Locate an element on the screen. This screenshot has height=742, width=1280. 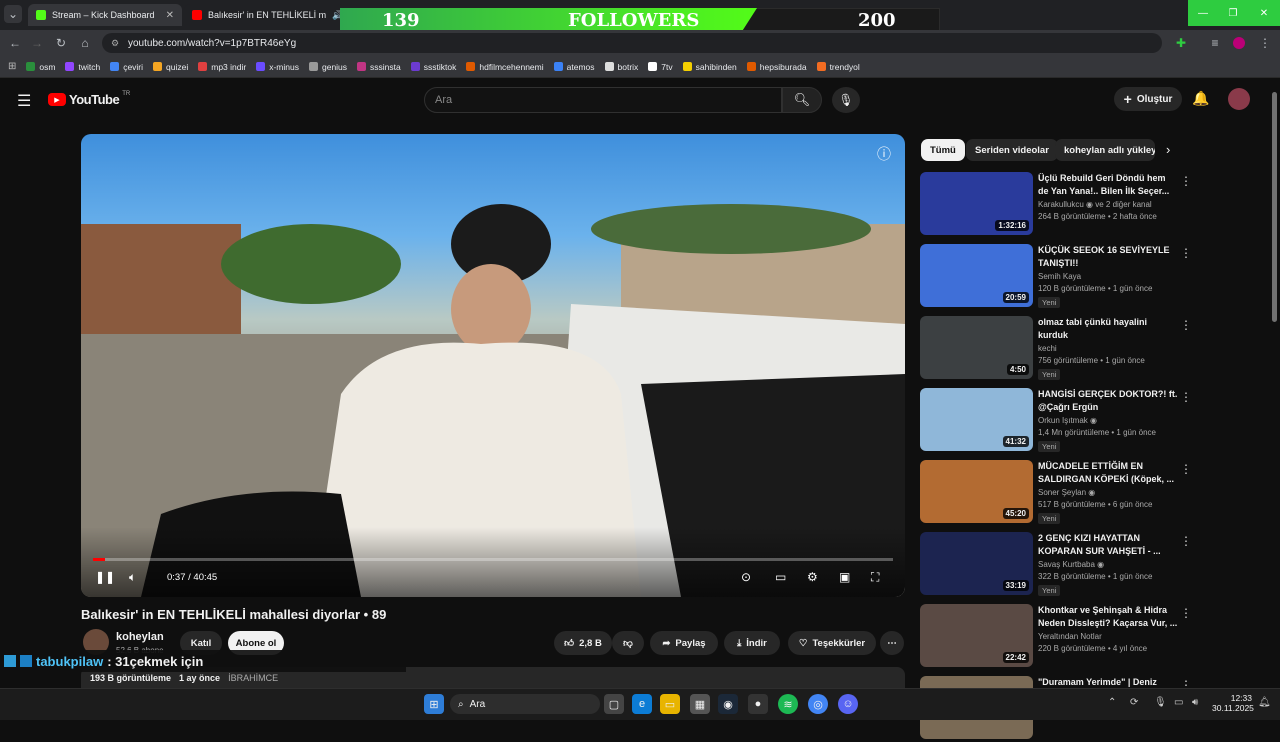
autoplay-toggle: ⊙ is located at coordinates (746, 577).